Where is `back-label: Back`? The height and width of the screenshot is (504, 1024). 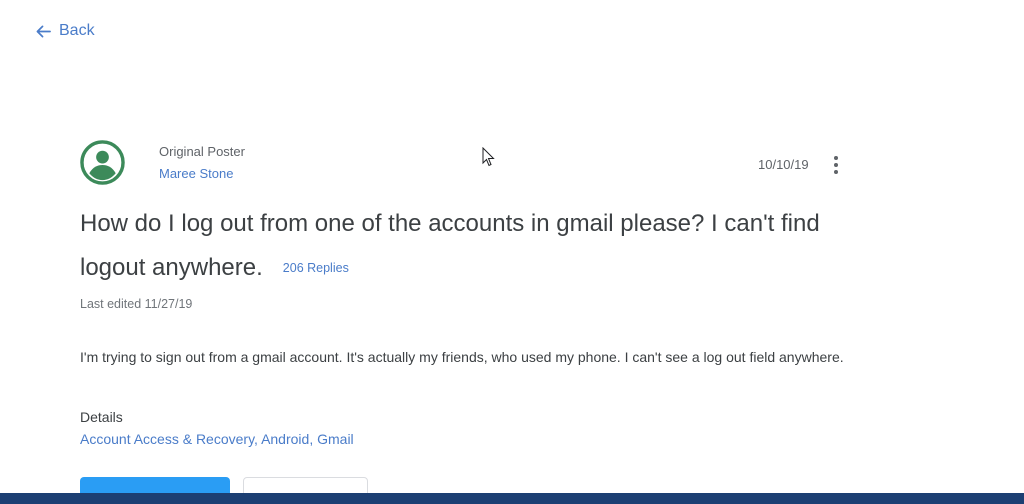 back-label: Back is located at coordinates (77, 30).